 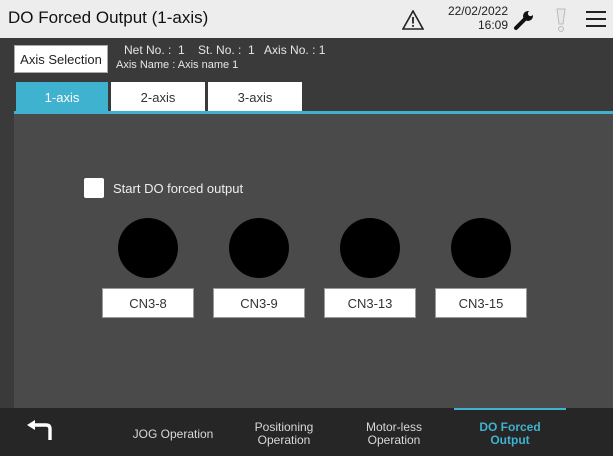 What do you see at coordinates (477, 11) in the screenshot?
I see `date-text: 22/02/2022` at bounding box center [477, 11].